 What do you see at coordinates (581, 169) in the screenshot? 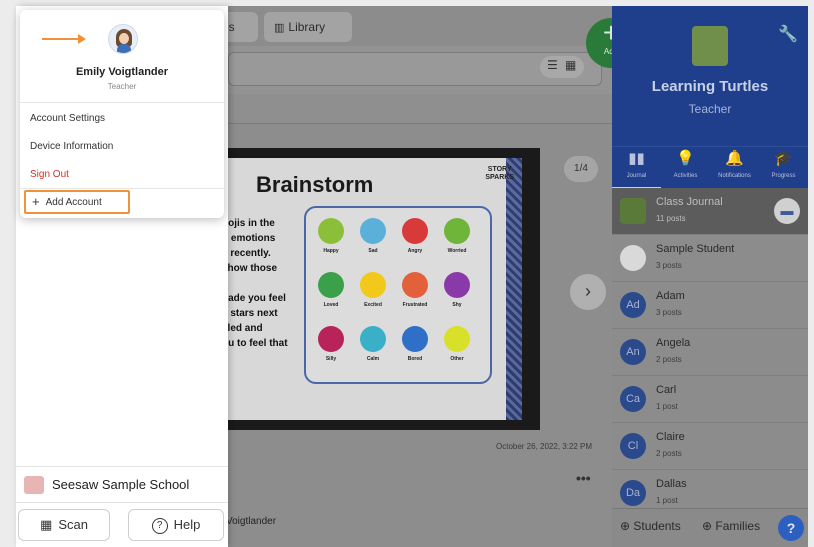
I see `page-counter: 1/4` at bounding box center [581, 169].